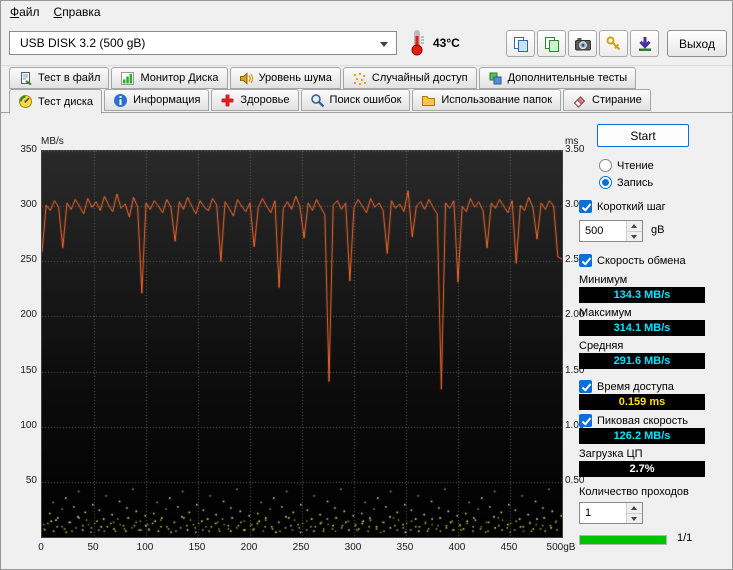  Describe the element at coordinates (227, 100) in the screenshot. I see `health-cross-icon` at that location.